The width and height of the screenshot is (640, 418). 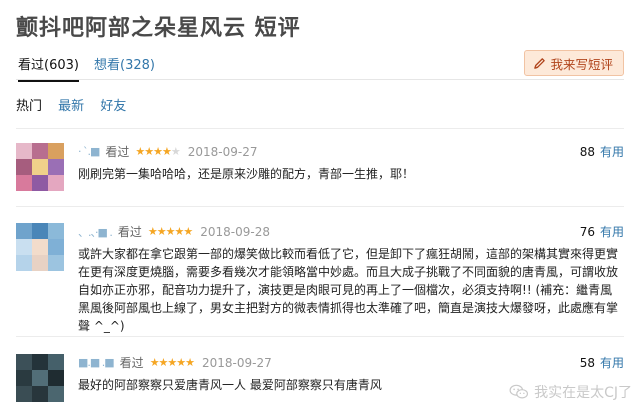 What do you see at coordinates (71, 106) in the screenshot?
I see `sort-latest: 最新` at bounding box center [71, 106].